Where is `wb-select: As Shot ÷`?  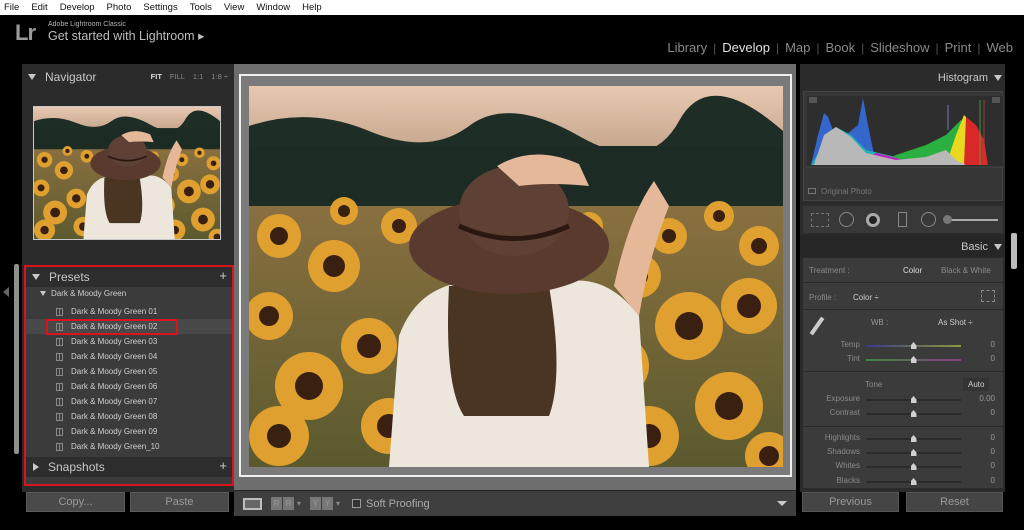 wb-select: As Shot ÷ is located at coordinates (955, 322).